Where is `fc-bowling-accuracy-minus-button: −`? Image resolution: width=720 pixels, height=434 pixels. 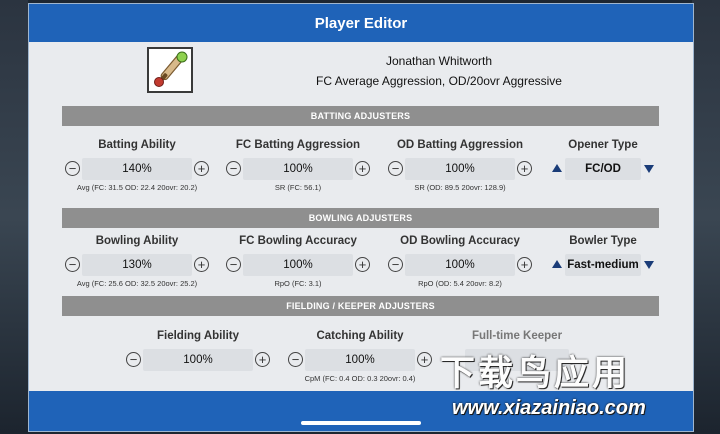
fc-bowling-accuracy-minus-button: − is located at coordinates (233, 264).